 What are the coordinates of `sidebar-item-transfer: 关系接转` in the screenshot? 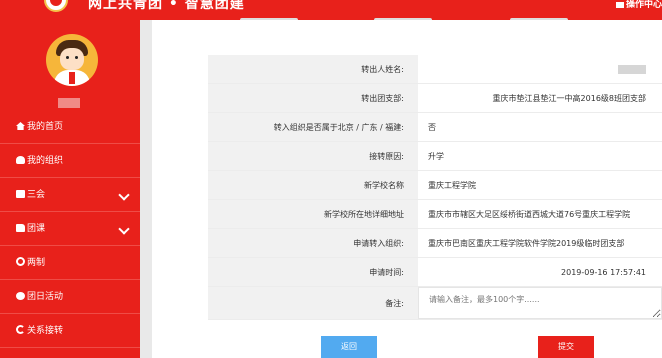 It's located at (70, 331).